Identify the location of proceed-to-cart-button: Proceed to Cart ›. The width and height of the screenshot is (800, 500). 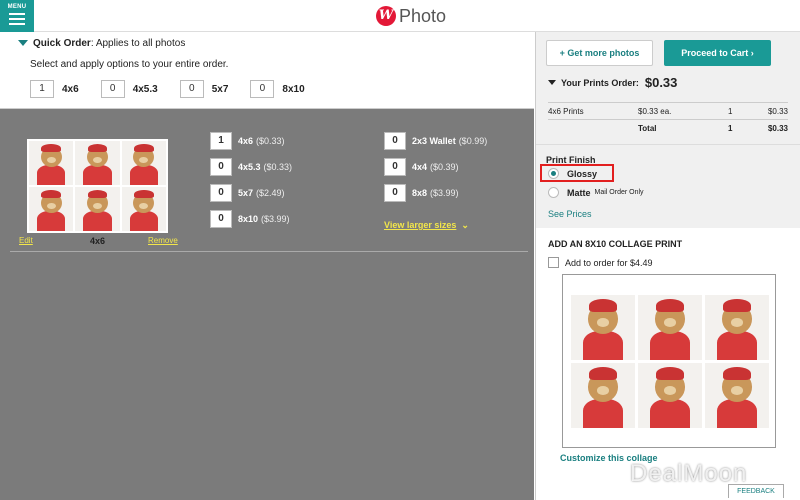
(717, 53).